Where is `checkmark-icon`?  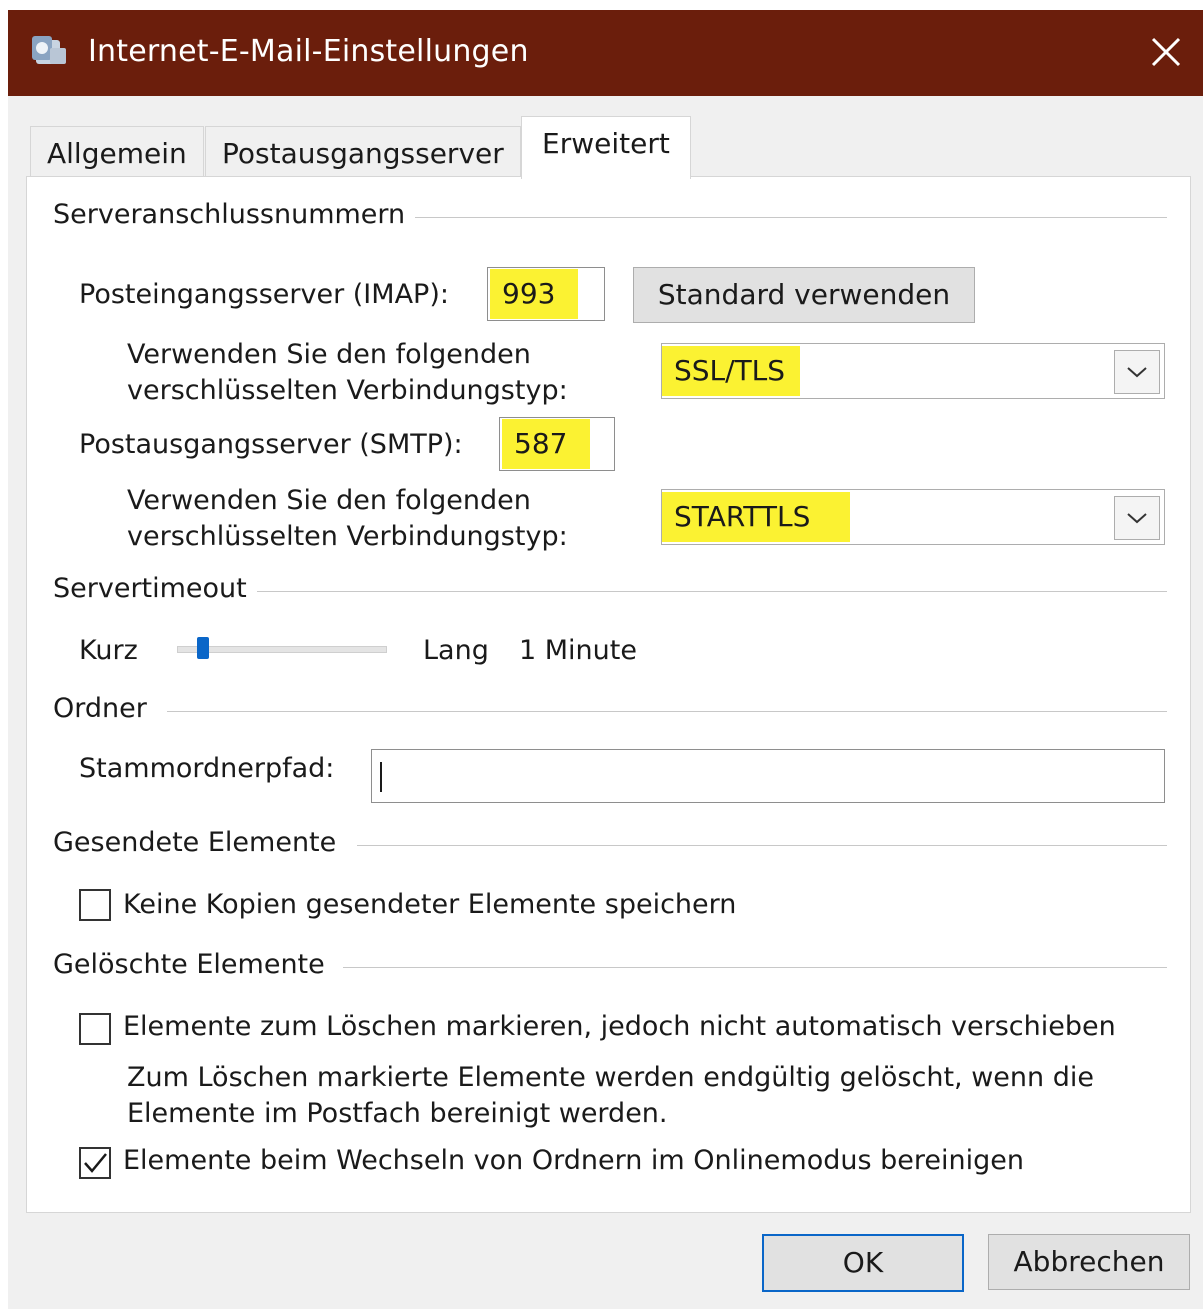 checkmark-icon is located at coordinates (95, 1163).